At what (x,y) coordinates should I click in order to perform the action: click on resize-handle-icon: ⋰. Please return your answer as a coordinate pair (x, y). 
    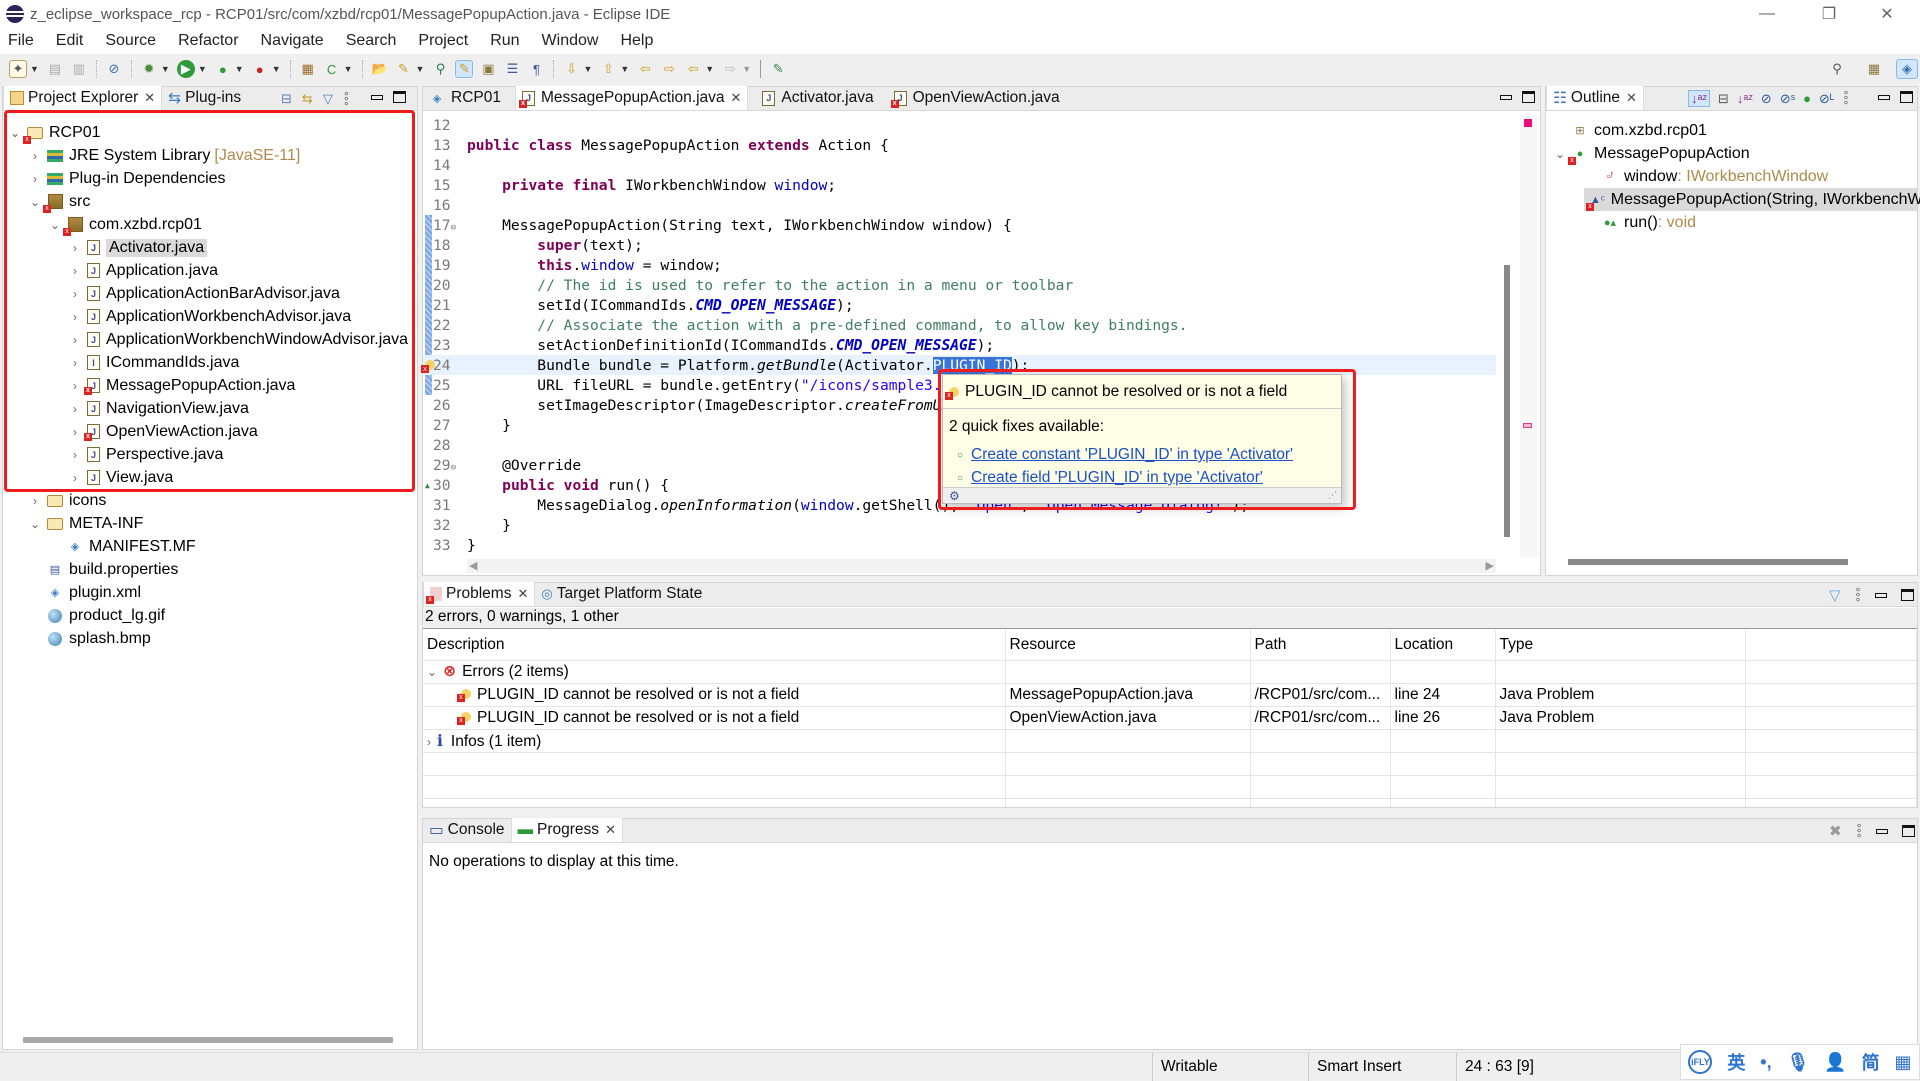
    Looking at the image, I should click on (1332, 495).